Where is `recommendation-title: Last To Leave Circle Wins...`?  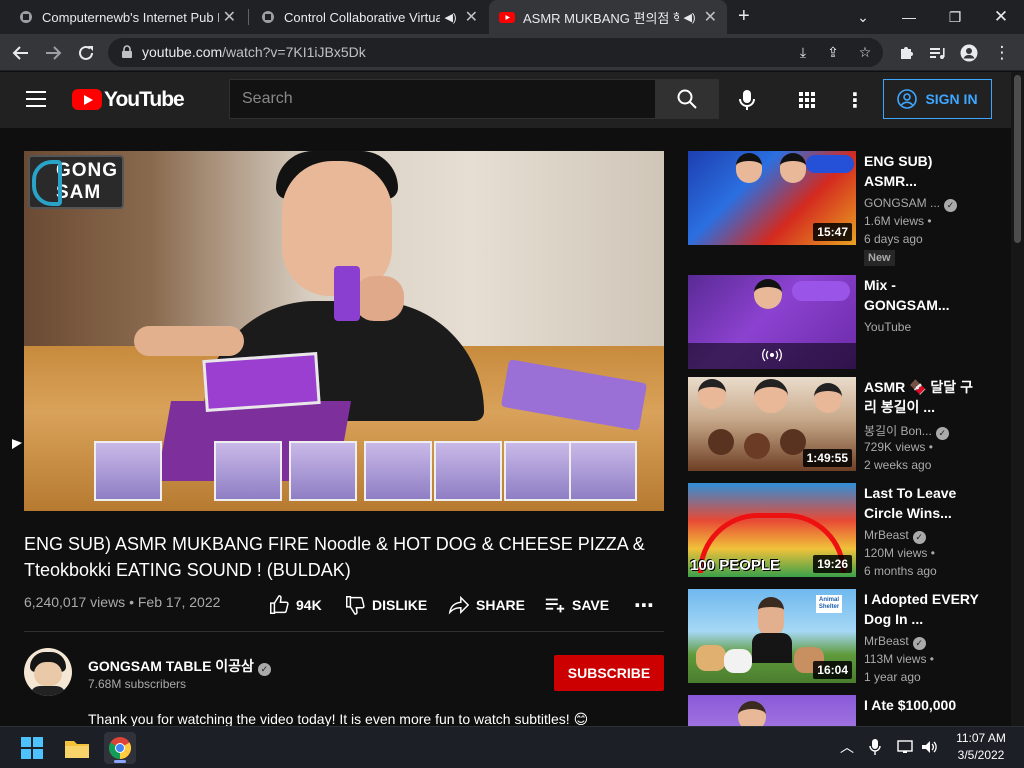 recommendation-title: Last To Leave Circle Wins... is located at coordinates (924, 503).